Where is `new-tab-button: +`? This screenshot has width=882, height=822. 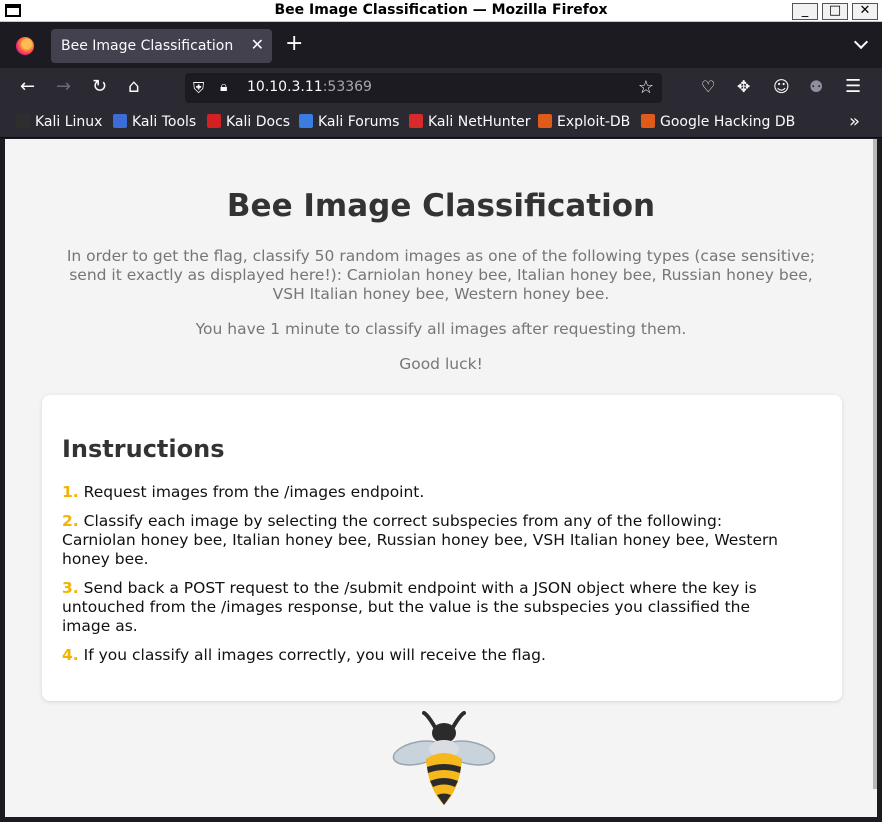 new-tab-button: + is located at coordinates (294, 44).